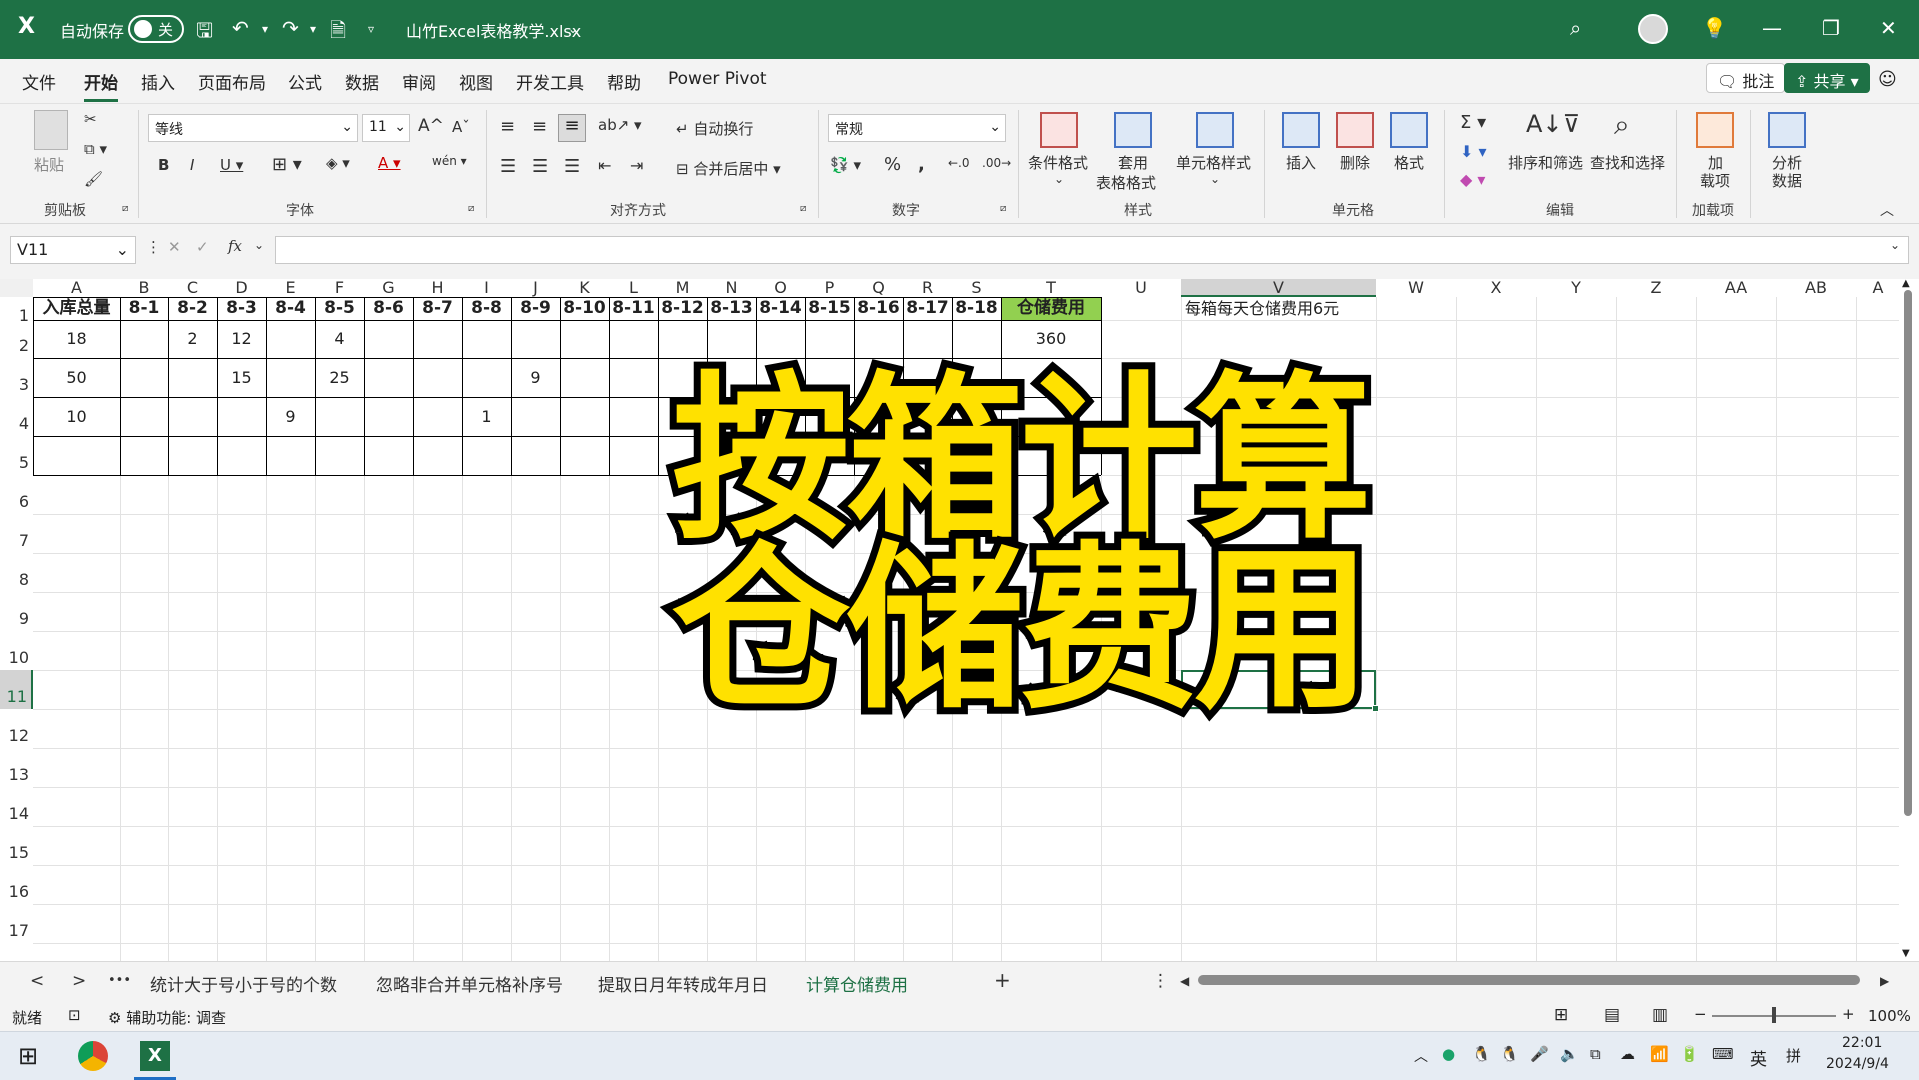 This screenshot has width=1919, height=1080. What do you see at coordinates (1051, 288) in the screenshot?
I see `column-header: T` at bounding box center [1051, 288].